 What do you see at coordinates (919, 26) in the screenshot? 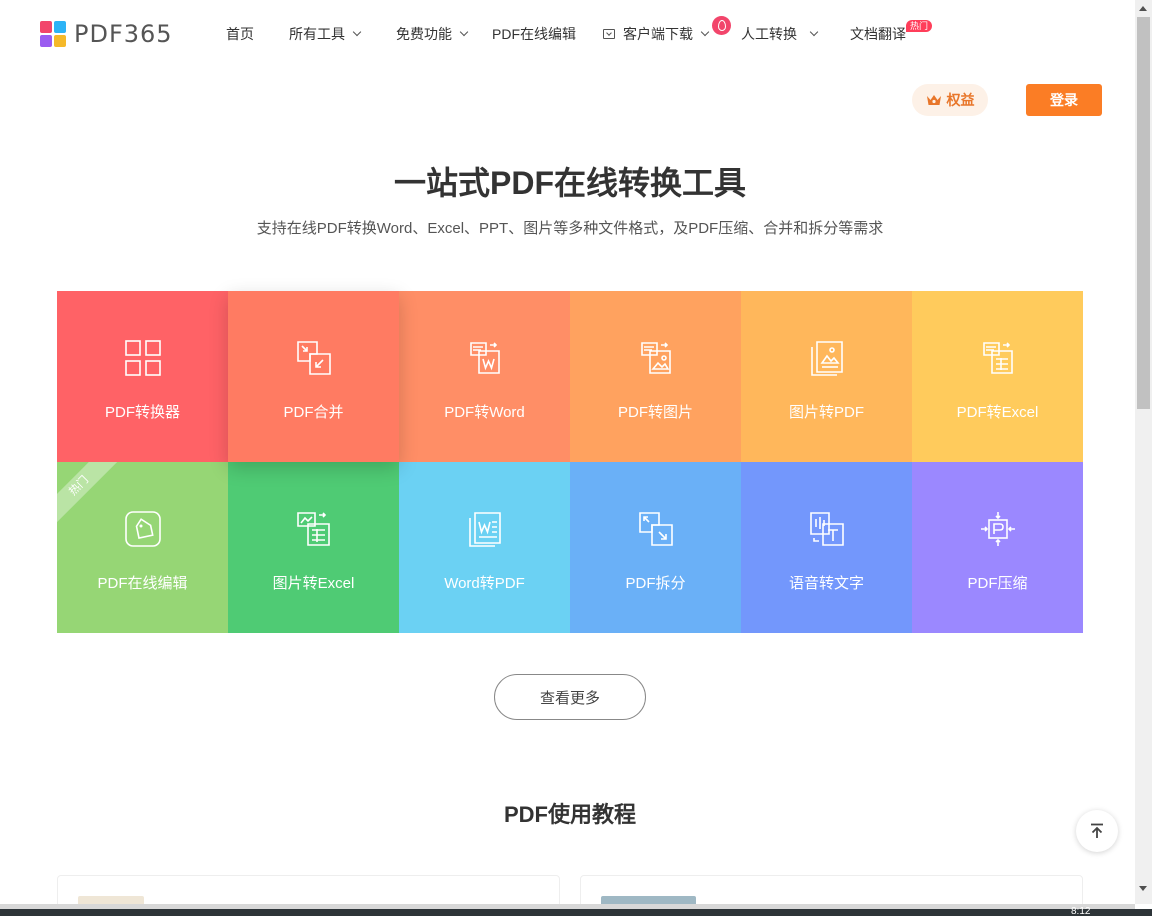
I see `hot-badge: 热门` at bounding box center [919, 26].